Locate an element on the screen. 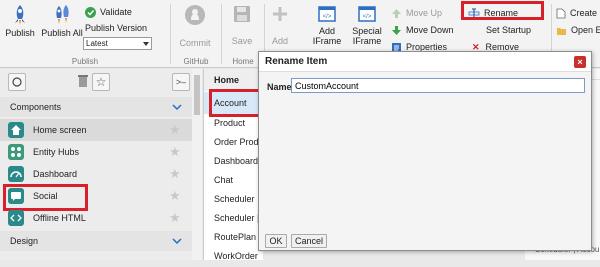 The image size is (600, 267). name-label: Name is located at coordinates (279, 87).